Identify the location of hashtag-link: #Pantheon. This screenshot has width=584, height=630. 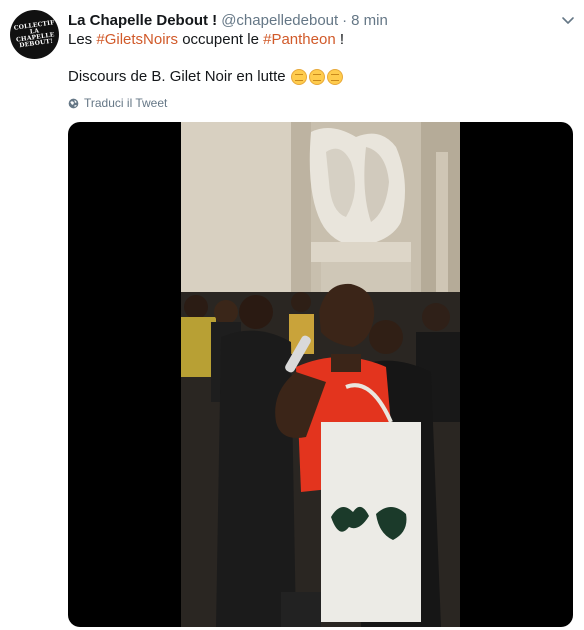
(299, 39).